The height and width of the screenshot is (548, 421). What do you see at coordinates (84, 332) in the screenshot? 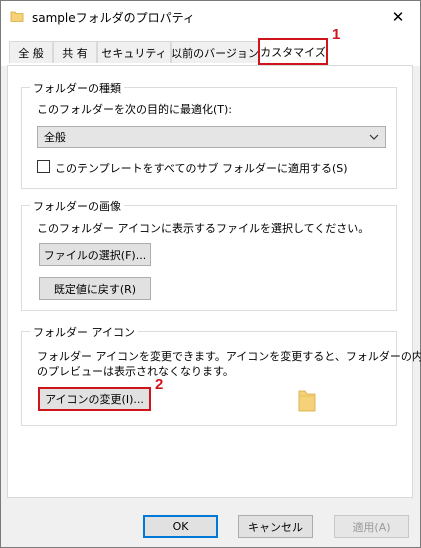
I see `group-legend-folder-icon: フォルダー アイコン` at bounding box center [84, 332].